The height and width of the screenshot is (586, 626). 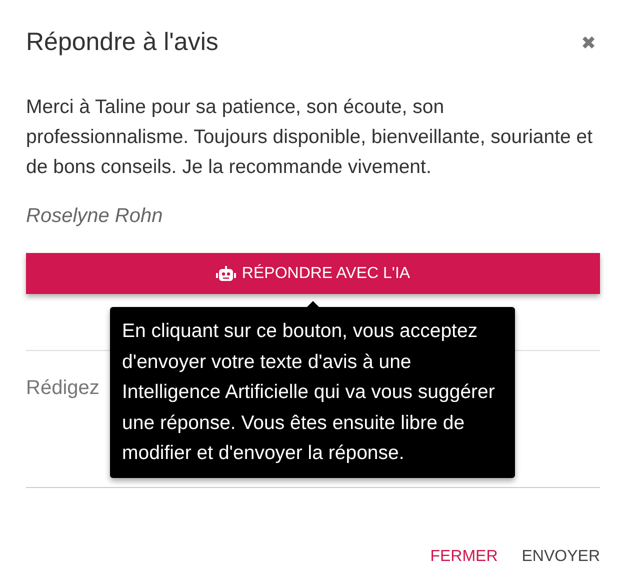 What do you see at coordinates (310, 137) in the screenshot?
I see `review-text: Merci à Taline pour sa patience, son écoute, son professionnalisme. Toujours disponible, bienveillante, souriante et de bons conseils. Je la recommande vivement.` at bounding box center [310, 137].